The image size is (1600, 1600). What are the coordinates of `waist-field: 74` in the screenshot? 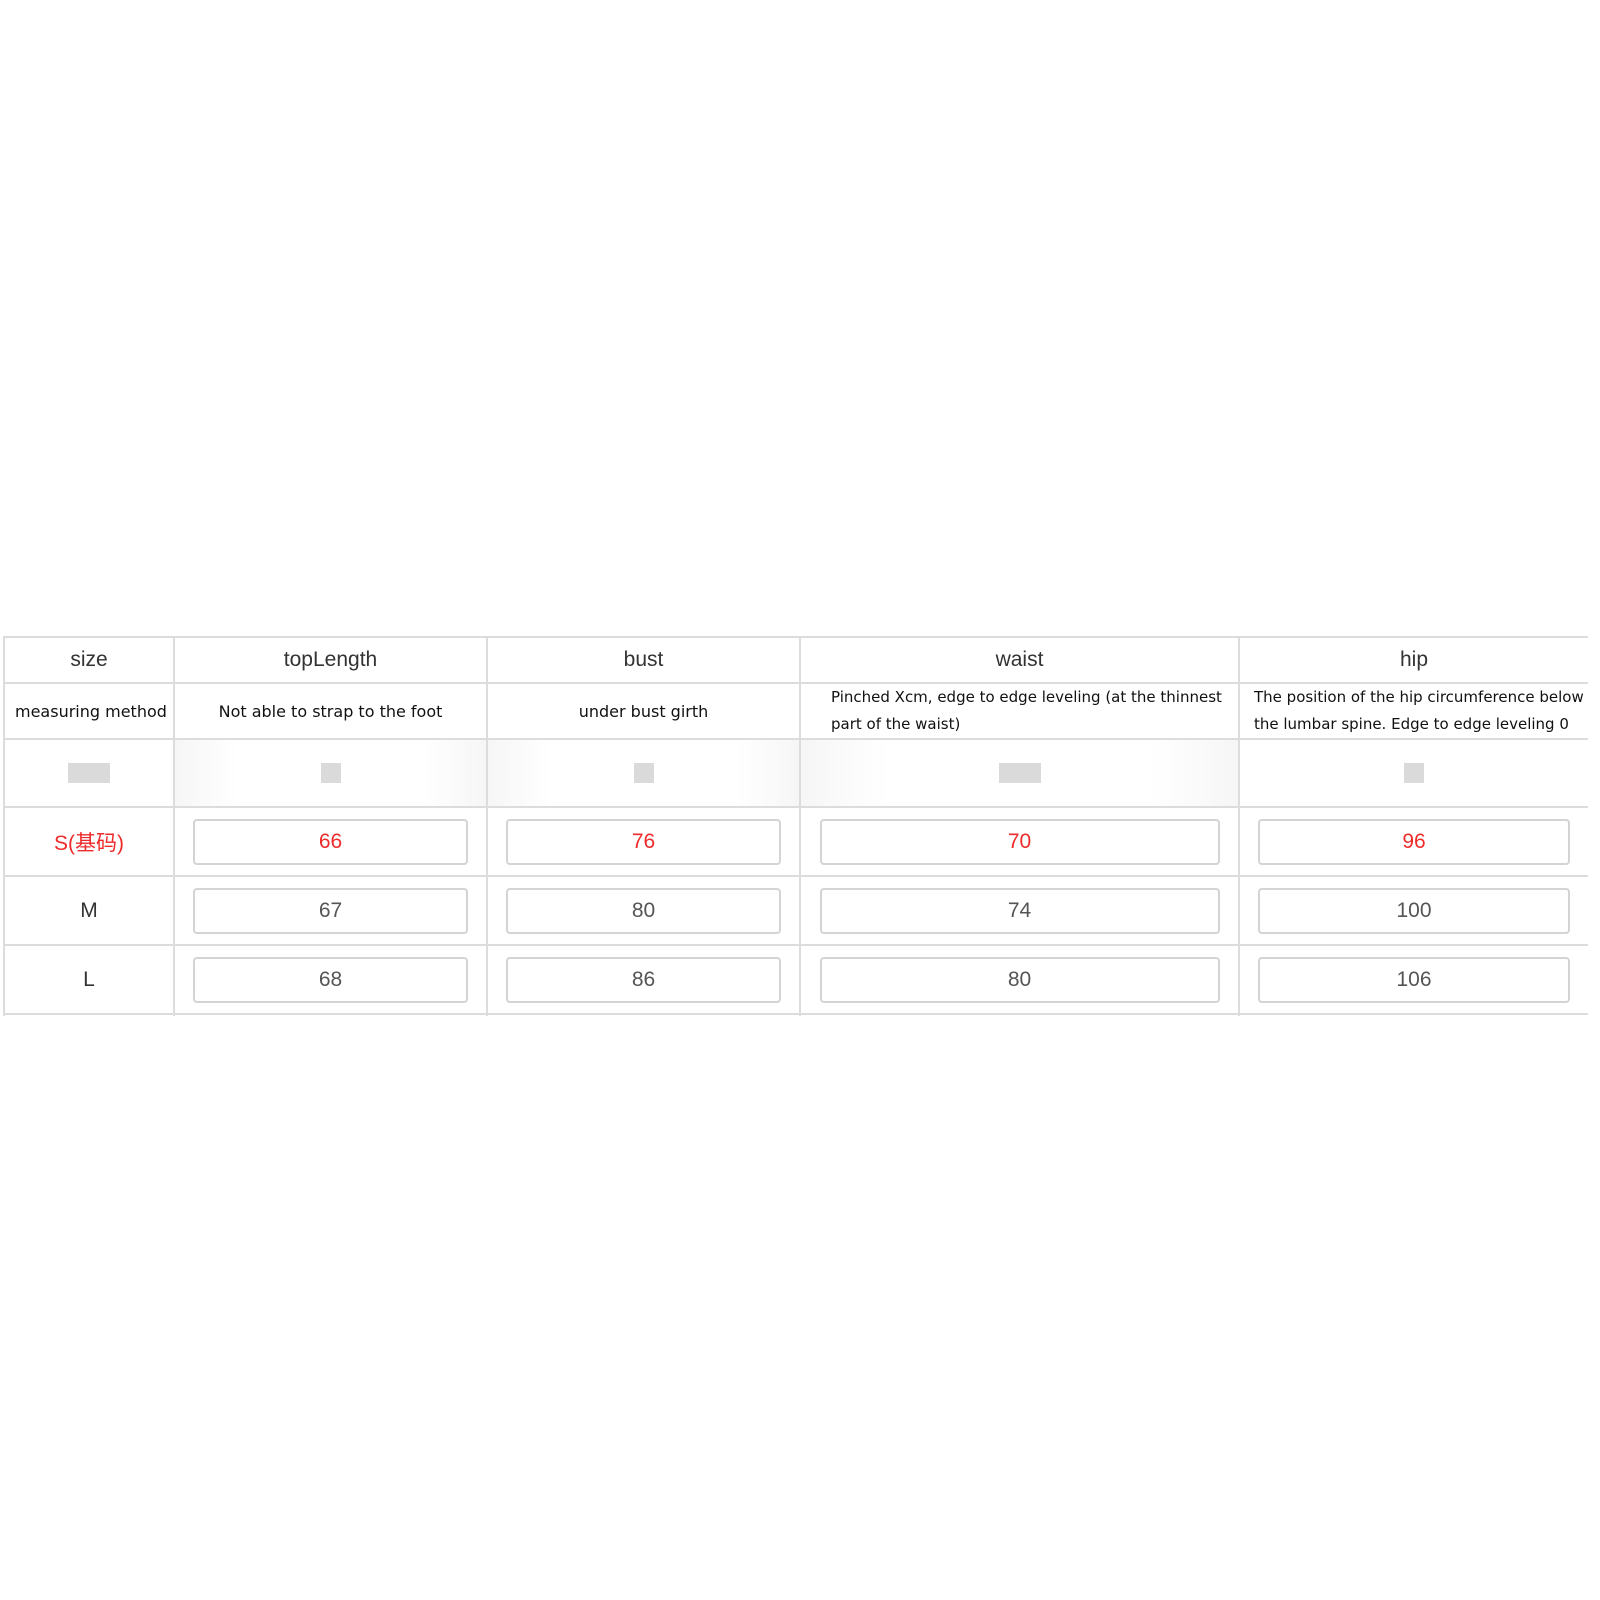 It's located at (1019, 910).